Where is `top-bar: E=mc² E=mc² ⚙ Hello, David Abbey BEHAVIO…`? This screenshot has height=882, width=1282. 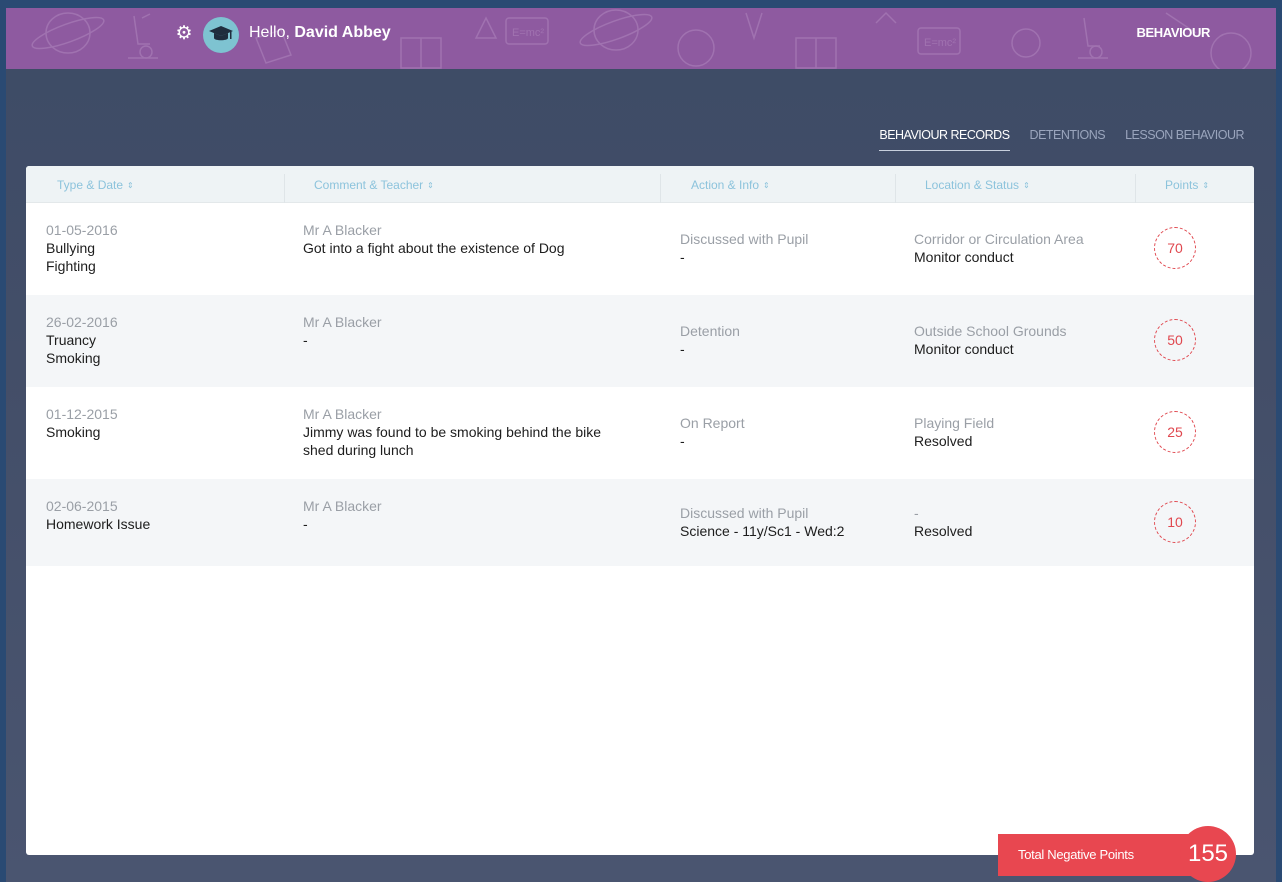
top-bar: E=mc² E=mc² ⚙ Hello, David Abbey BEHAVIO… is located at coordinates (641, 38).